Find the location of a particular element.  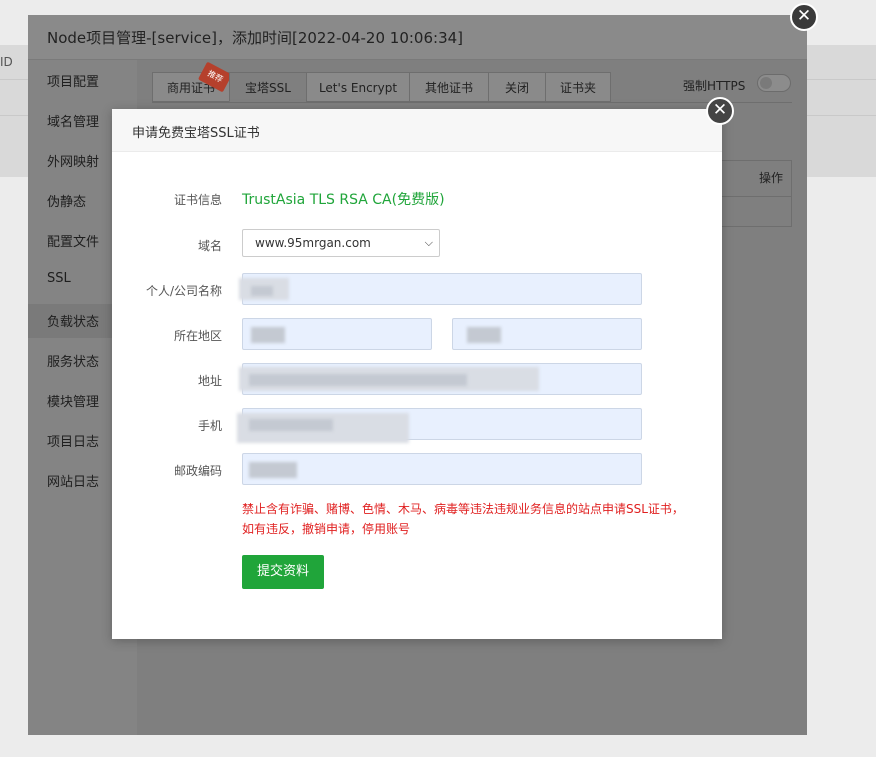

background-id-header: ID is located at coordinates (6, 62).